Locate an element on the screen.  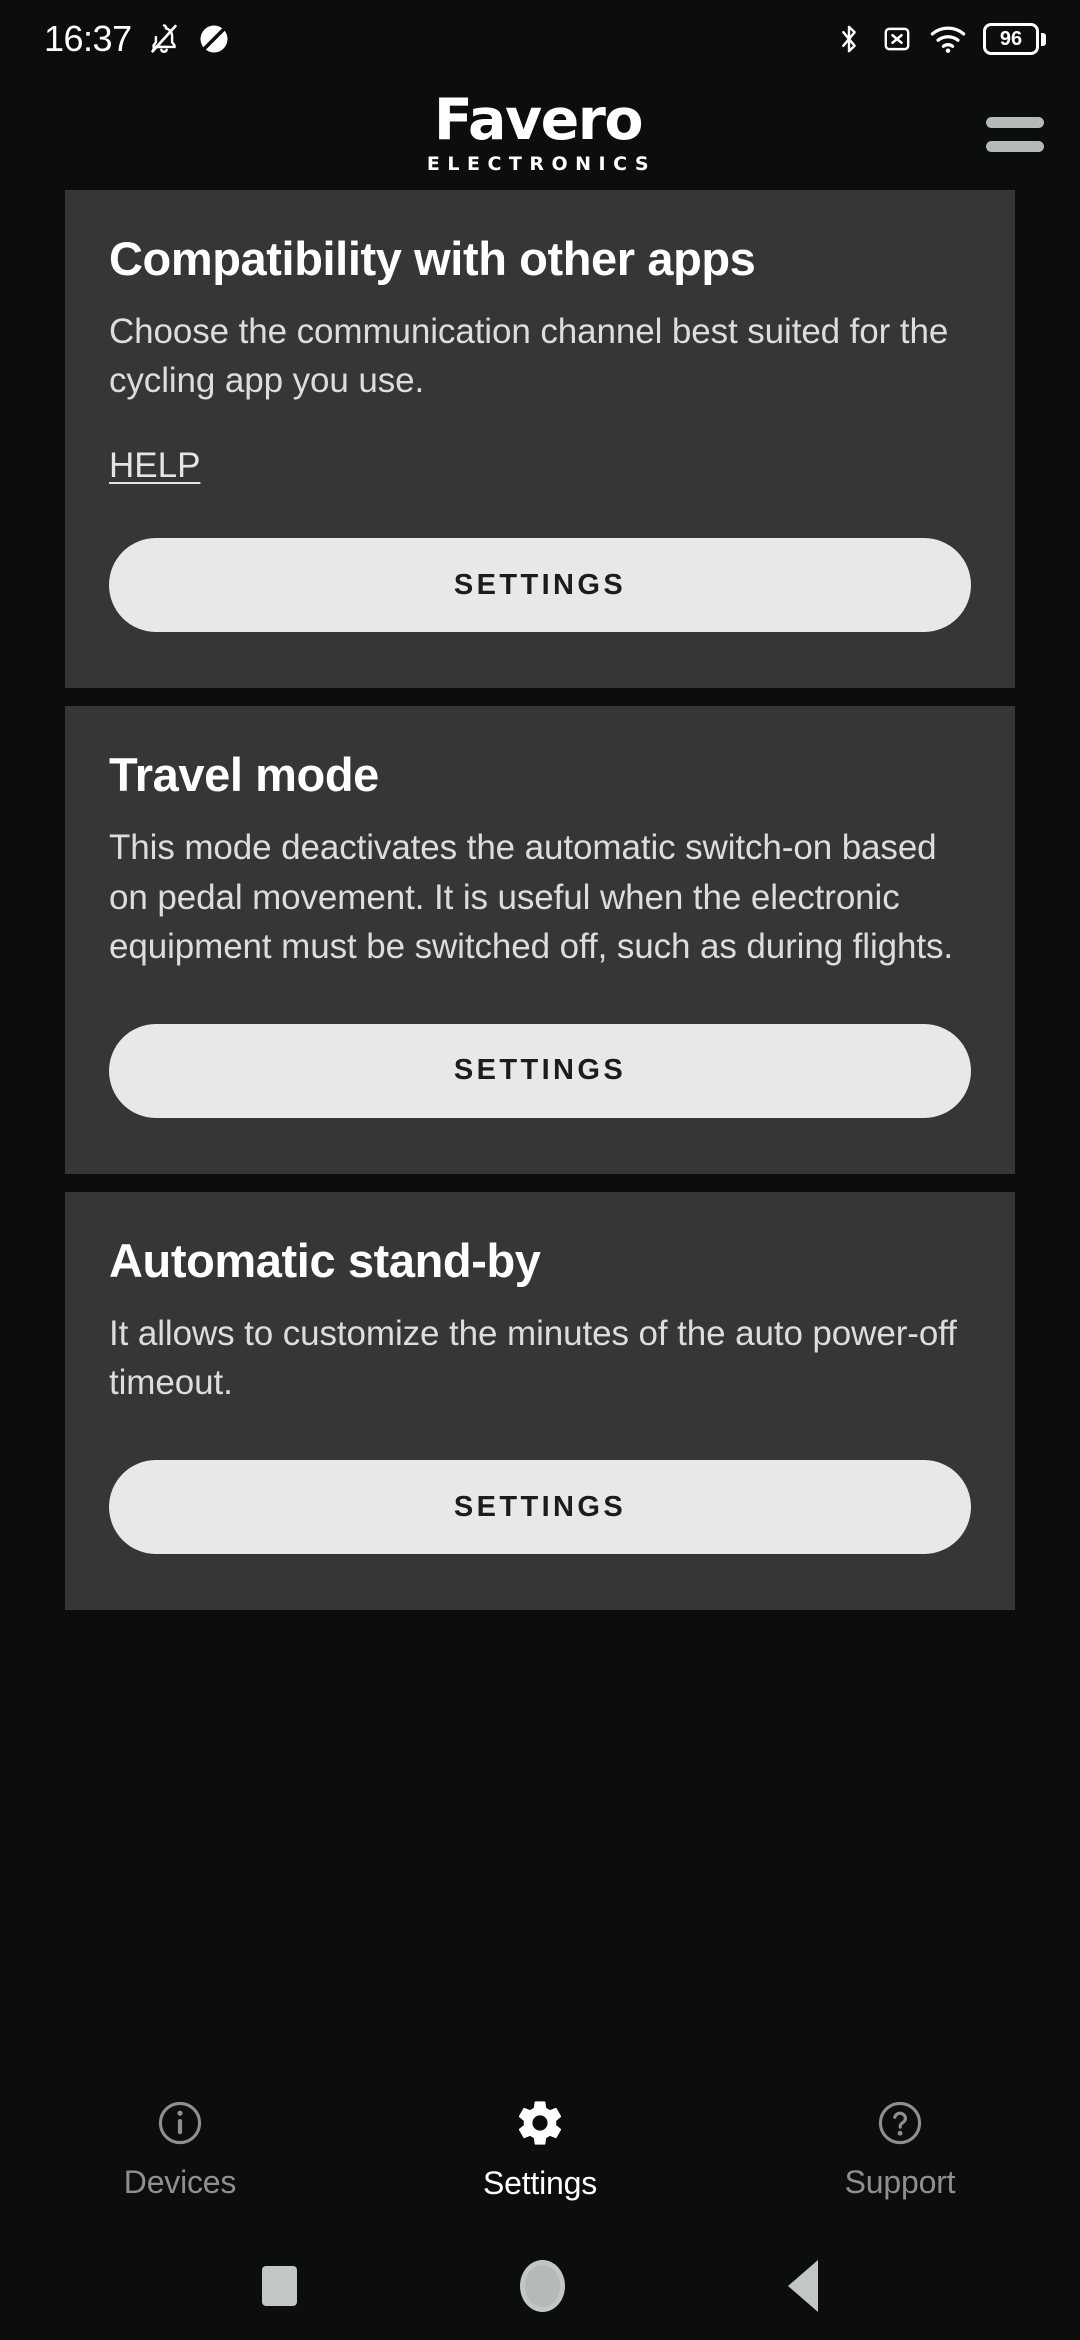
hamburger-menu-icon is located at coordinates (1008, 134).